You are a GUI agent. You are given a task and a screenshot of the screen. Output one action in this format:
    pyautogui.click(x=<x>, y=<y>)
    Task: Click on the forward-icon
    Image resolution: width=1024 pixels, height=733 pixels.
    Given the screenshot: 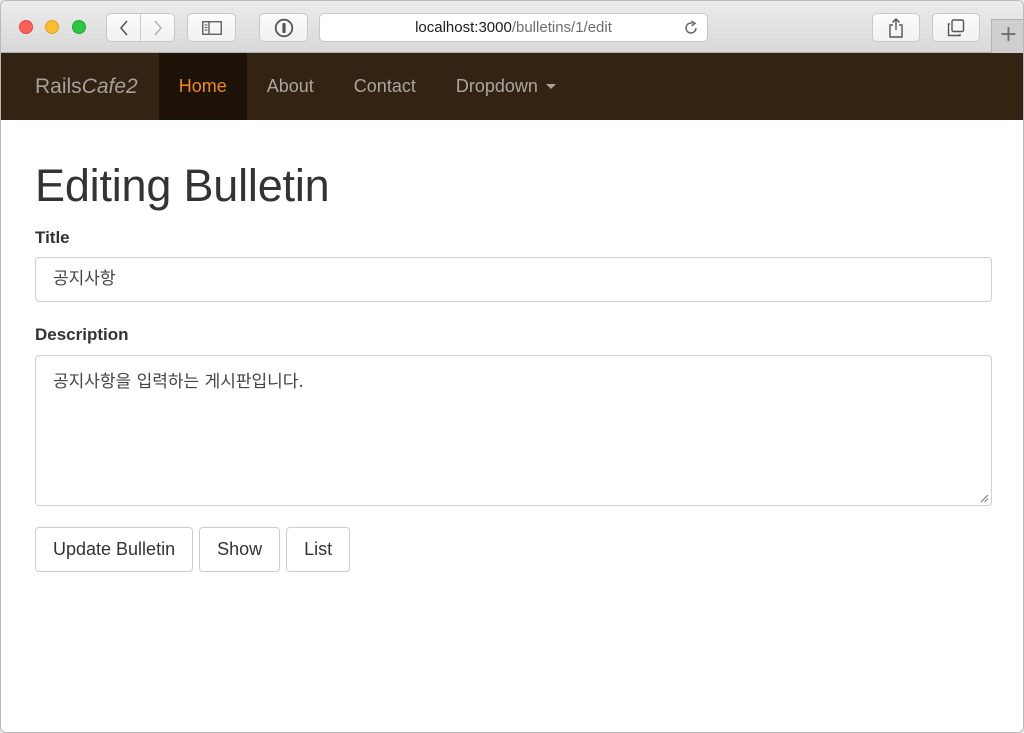 What is the action you would take?
    pyautogui.click(x=157, y=27)
    